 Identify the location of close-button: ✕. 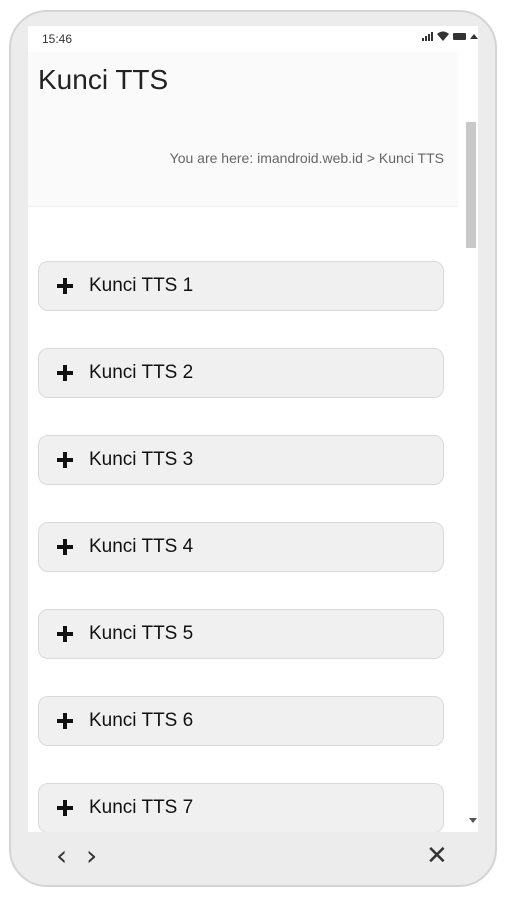
(437, 856).